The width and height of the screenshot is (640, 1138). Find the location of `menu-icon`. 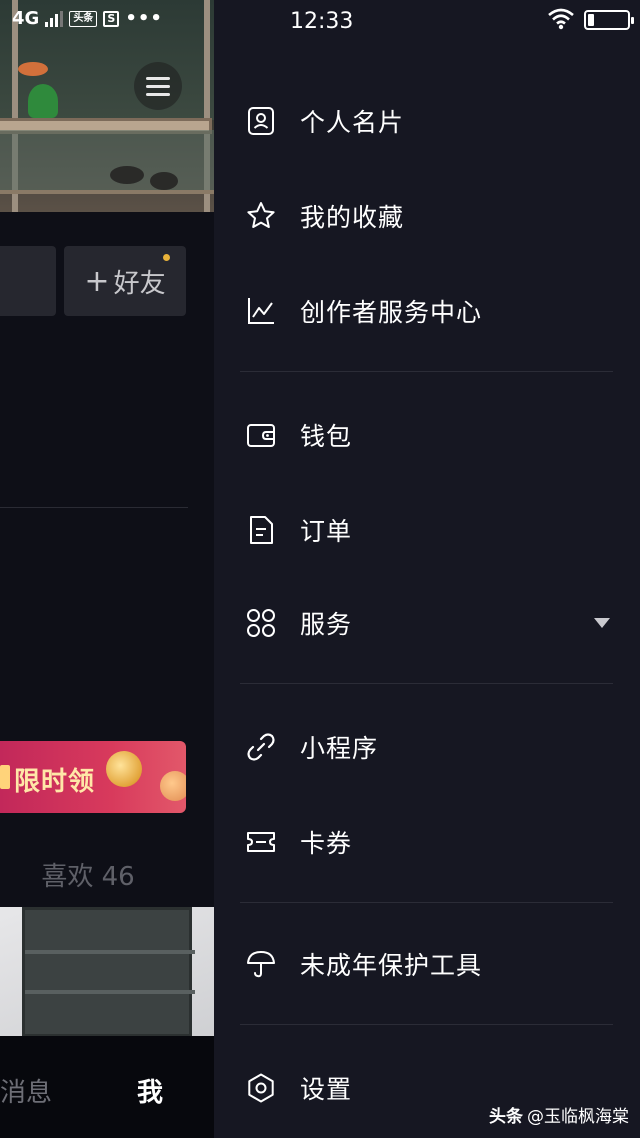

menu-icon is located at coordinates (158, 86).